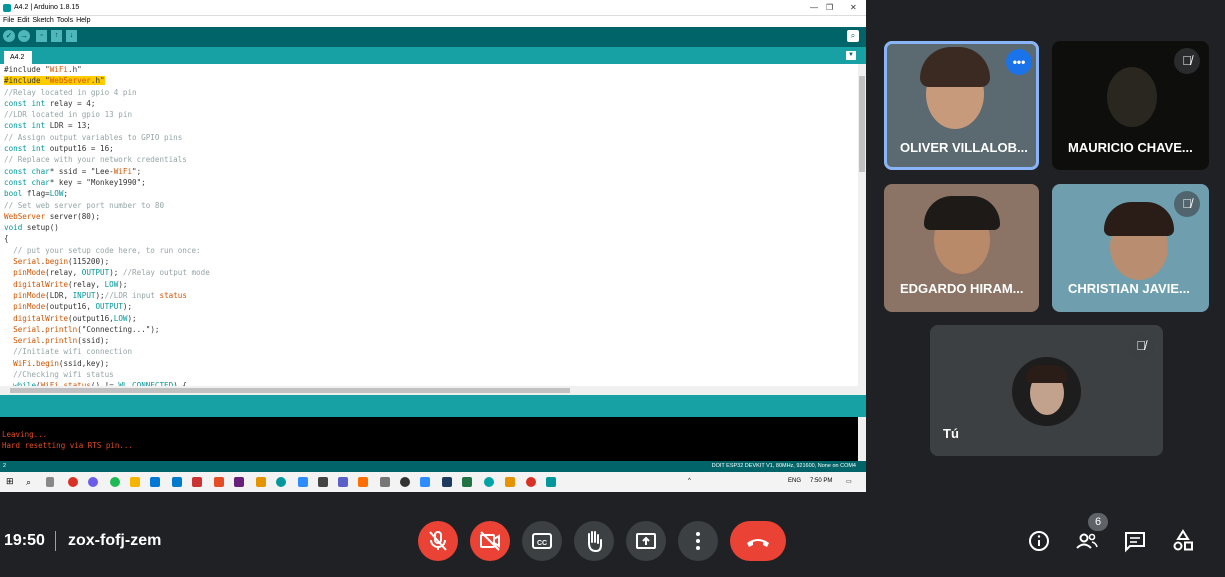 This screenshot has height=577, width=1225. Describe the element at coordinates (71, 36) in the screenshot. I see `save-icon: ↓` at that location.